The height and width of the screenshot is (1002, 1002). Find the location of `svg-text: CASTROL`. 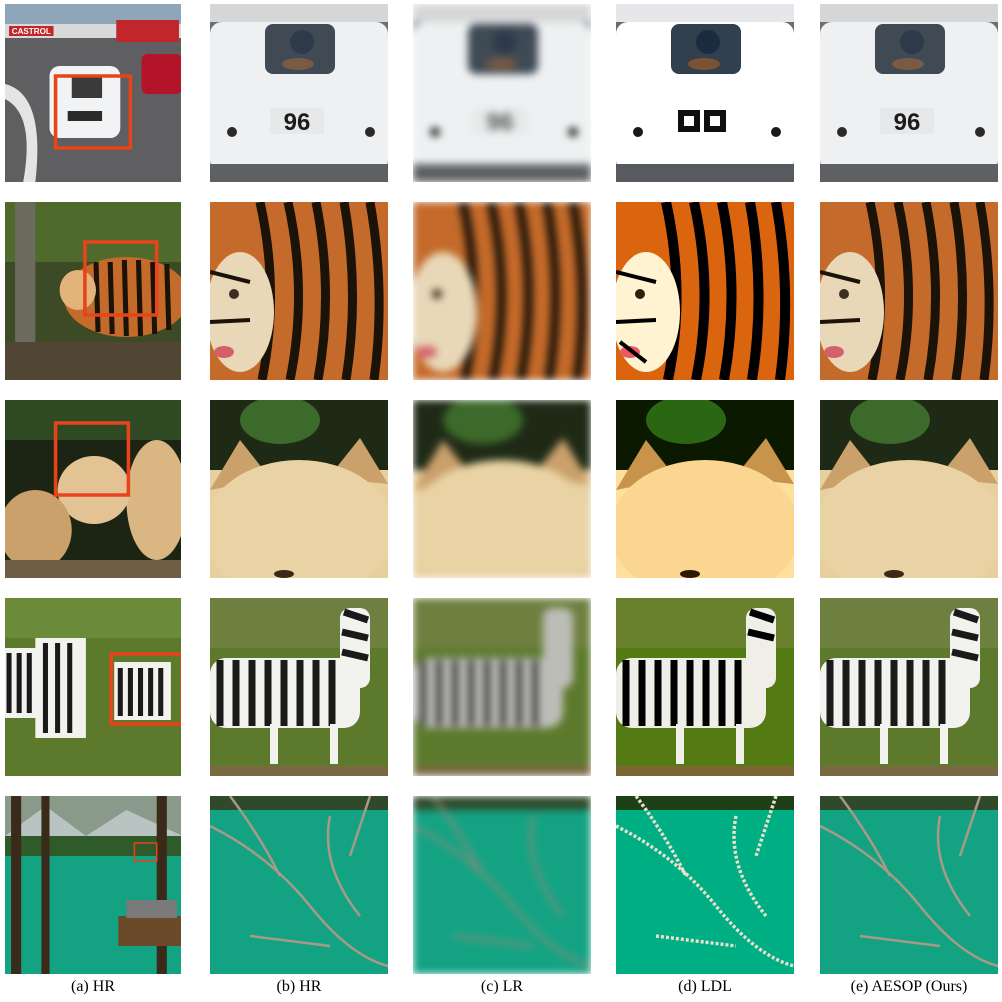

svg-text: CASTROL is located at coordinates (31, 31).